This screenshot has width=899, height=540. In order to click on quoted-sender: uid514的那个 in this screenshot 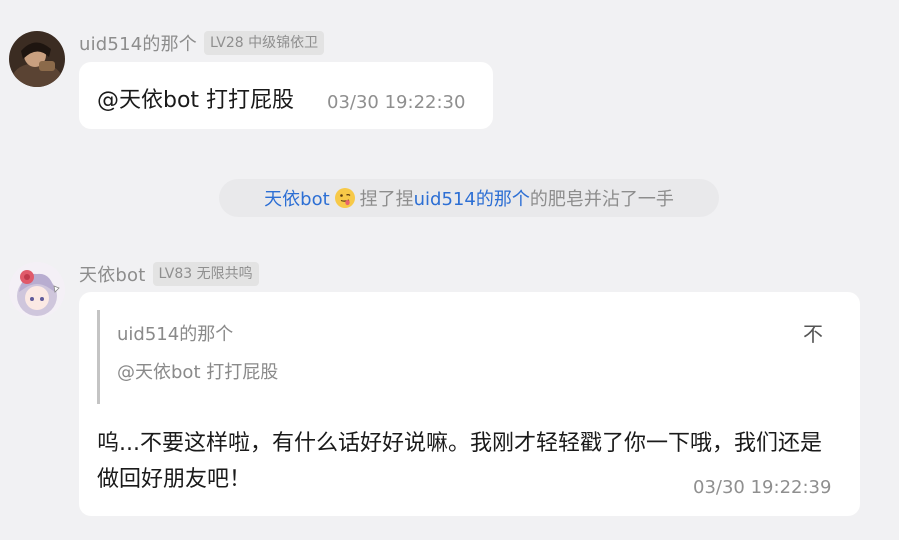, I will do `click(175, 334)`.